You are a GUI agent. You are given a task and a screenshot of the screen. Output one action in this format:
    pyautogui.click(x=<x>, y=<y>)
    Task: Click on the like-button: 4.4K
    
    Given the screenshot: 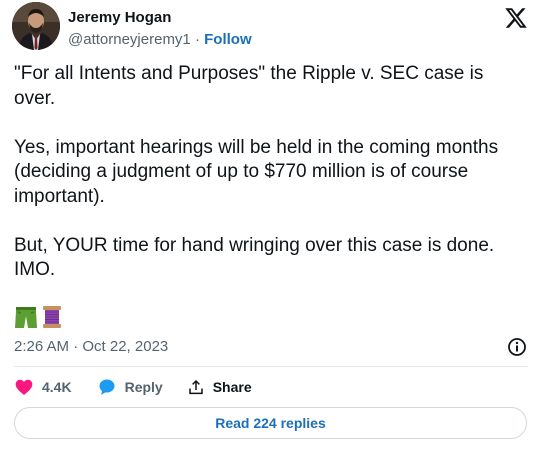 What is the action you would take?
    pyautogui.click(x=43, y=387)
    